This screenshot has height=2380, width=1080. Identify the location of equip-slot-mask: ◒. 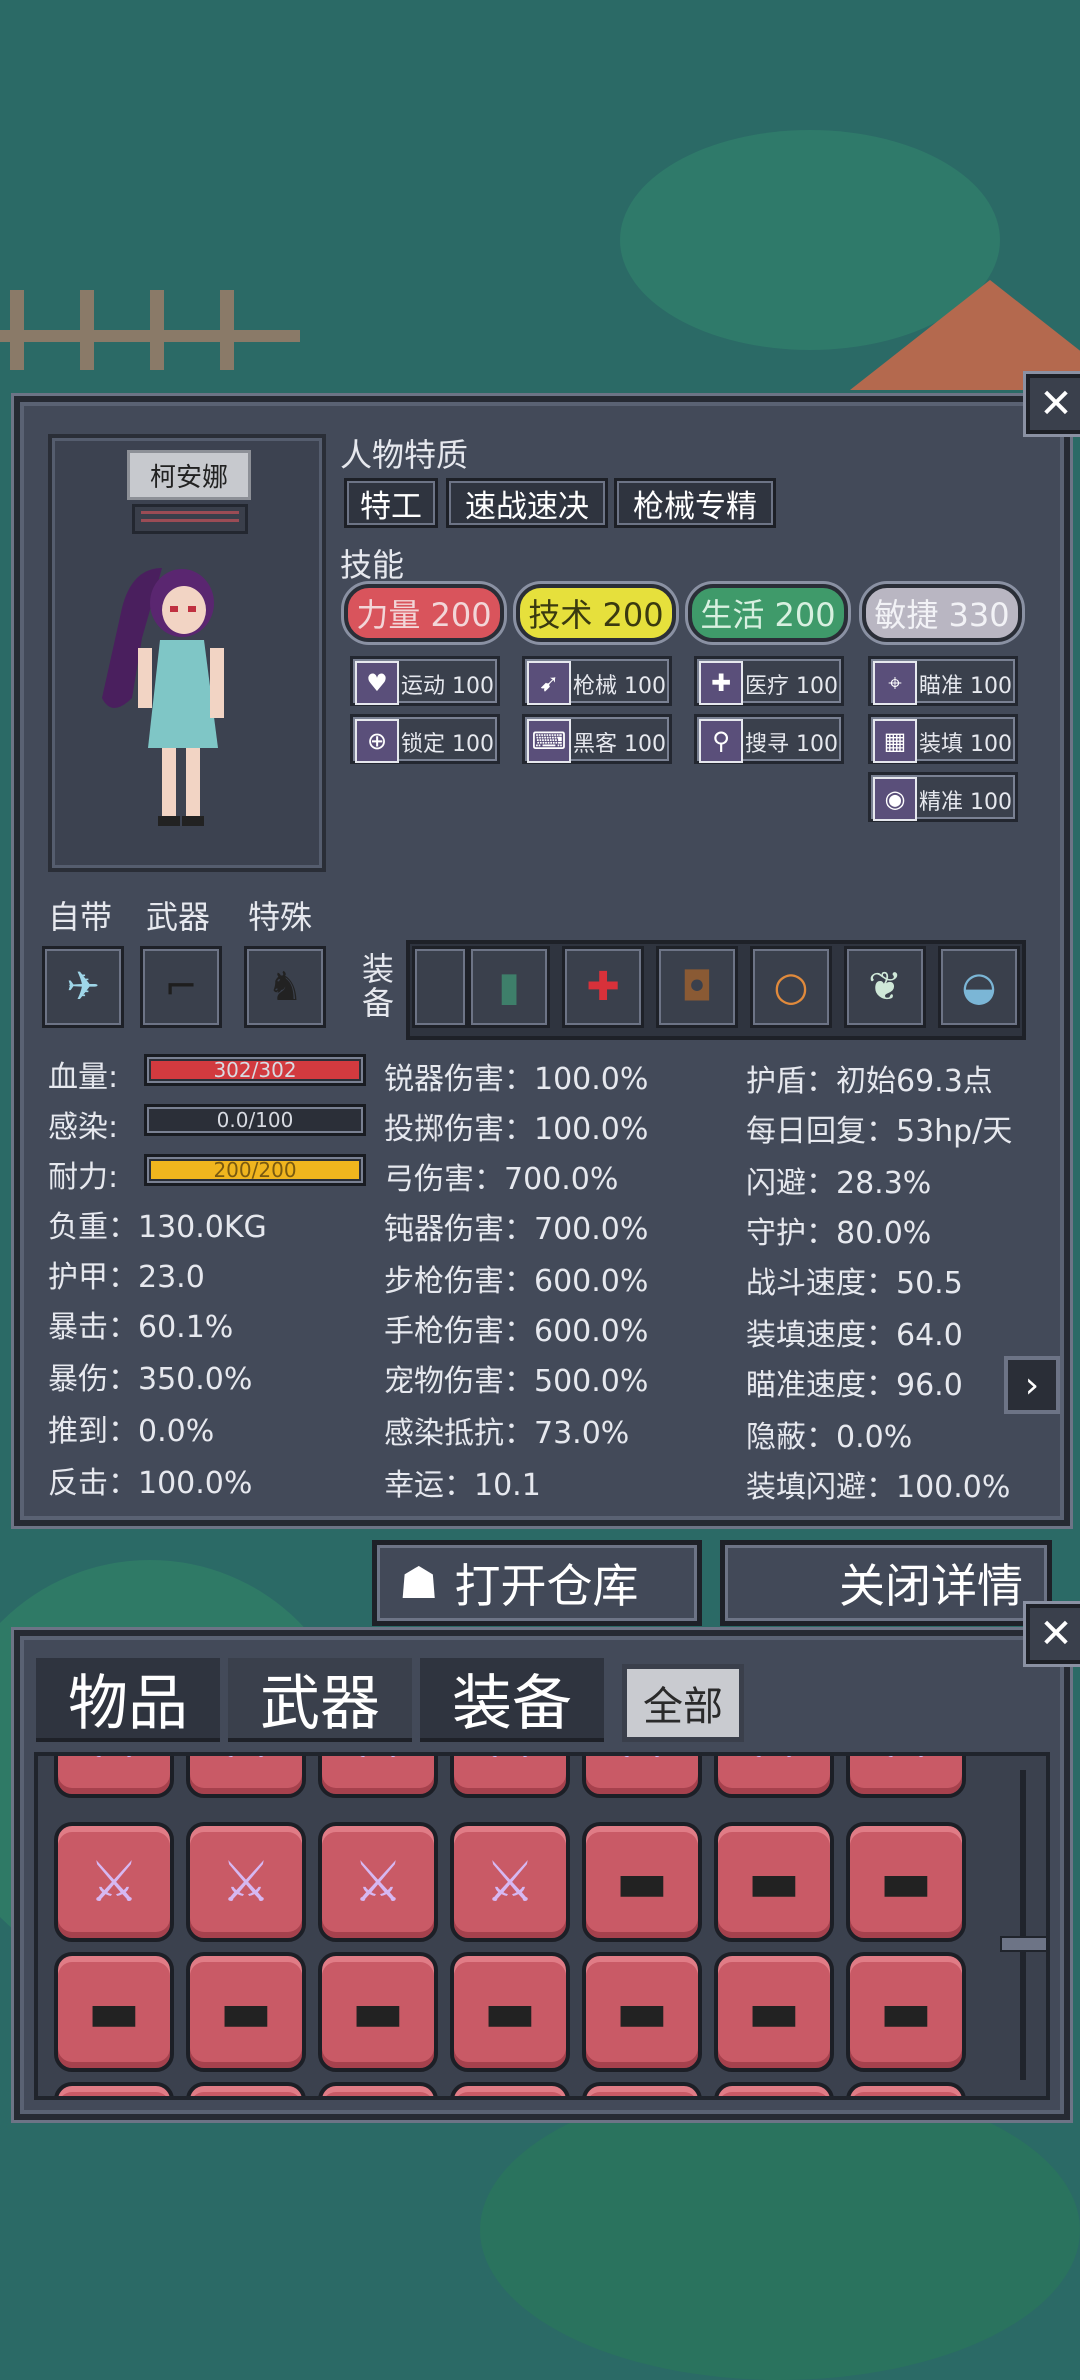
(979, 987).